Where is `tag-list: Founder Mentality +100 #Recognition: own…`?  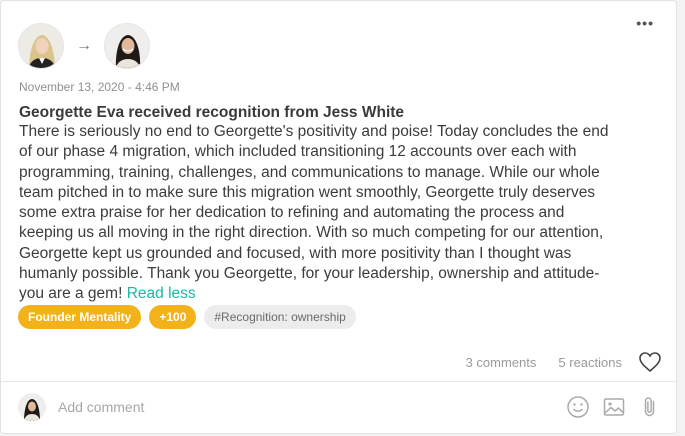
tag-list: Founder Mentality +100 #Recognition: own… is located at coordinates (187, 317).